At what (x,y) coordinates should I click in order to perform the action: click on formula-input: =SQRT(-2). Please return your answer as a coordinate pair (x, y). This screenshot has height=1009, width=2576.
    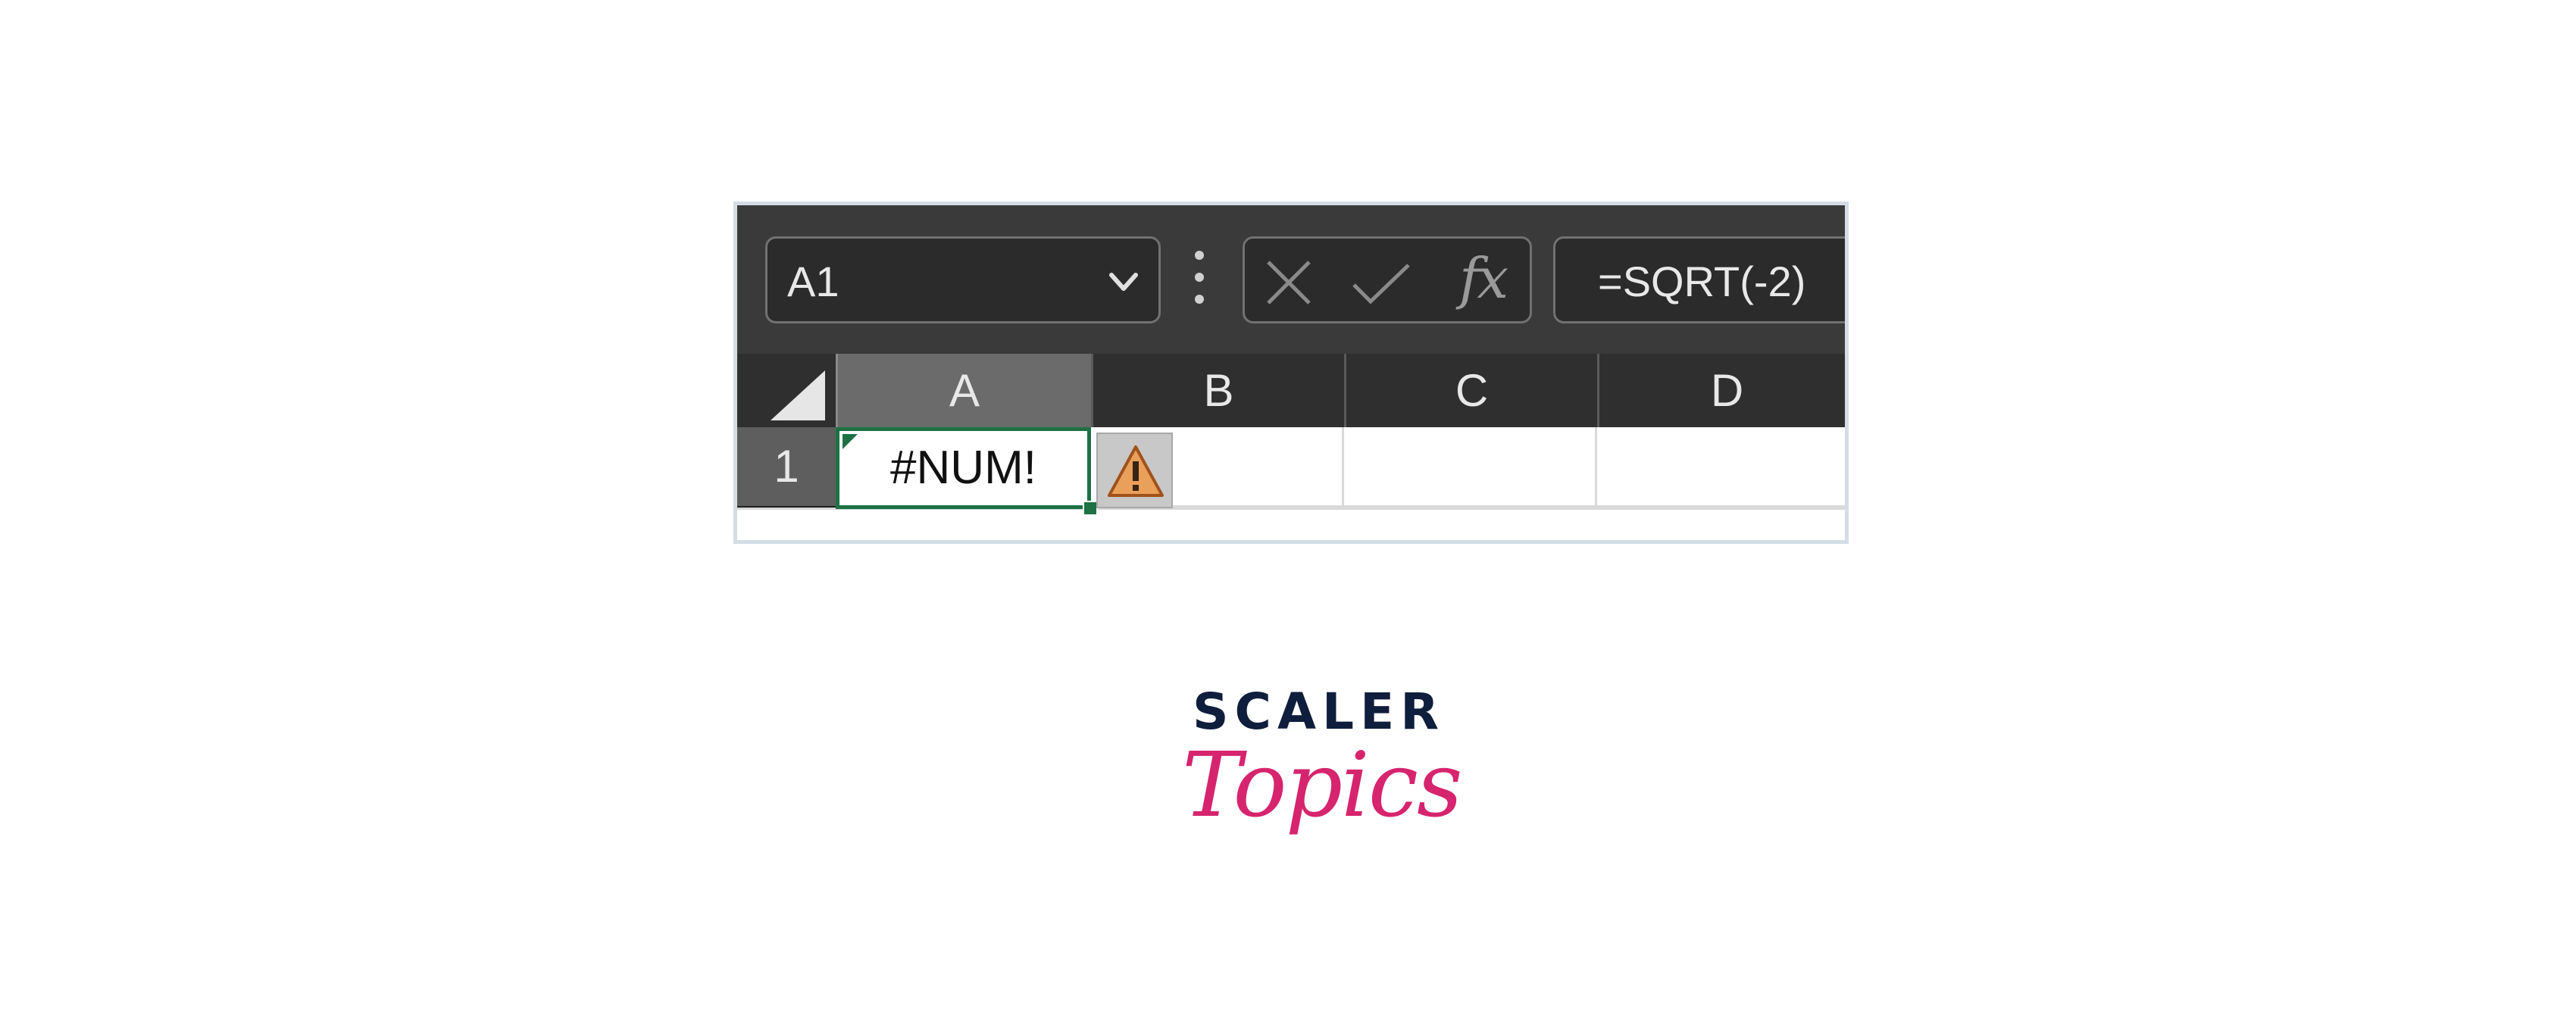
    Looking at the image, I should click on (1699, 279).